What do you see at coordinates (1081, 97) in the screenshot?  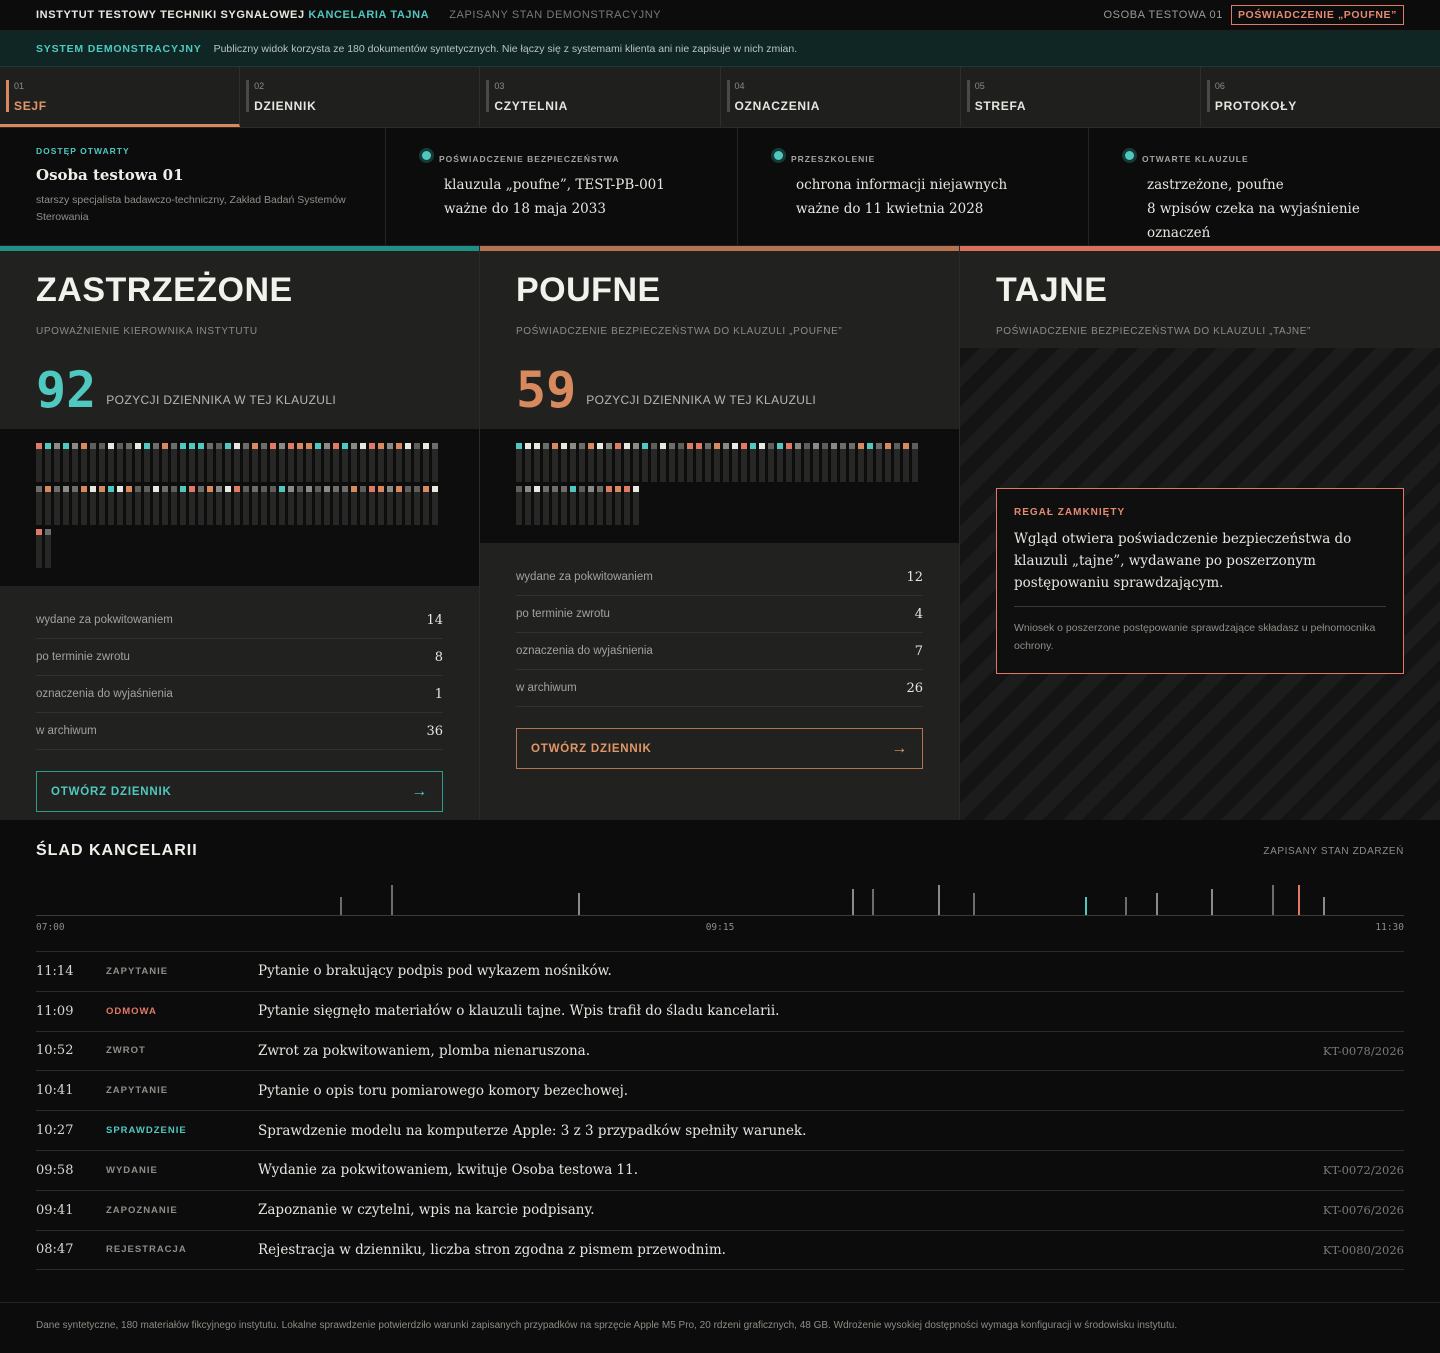 I see `tab-strefa: 05 STREFA` at bounding box center [1081, 97].